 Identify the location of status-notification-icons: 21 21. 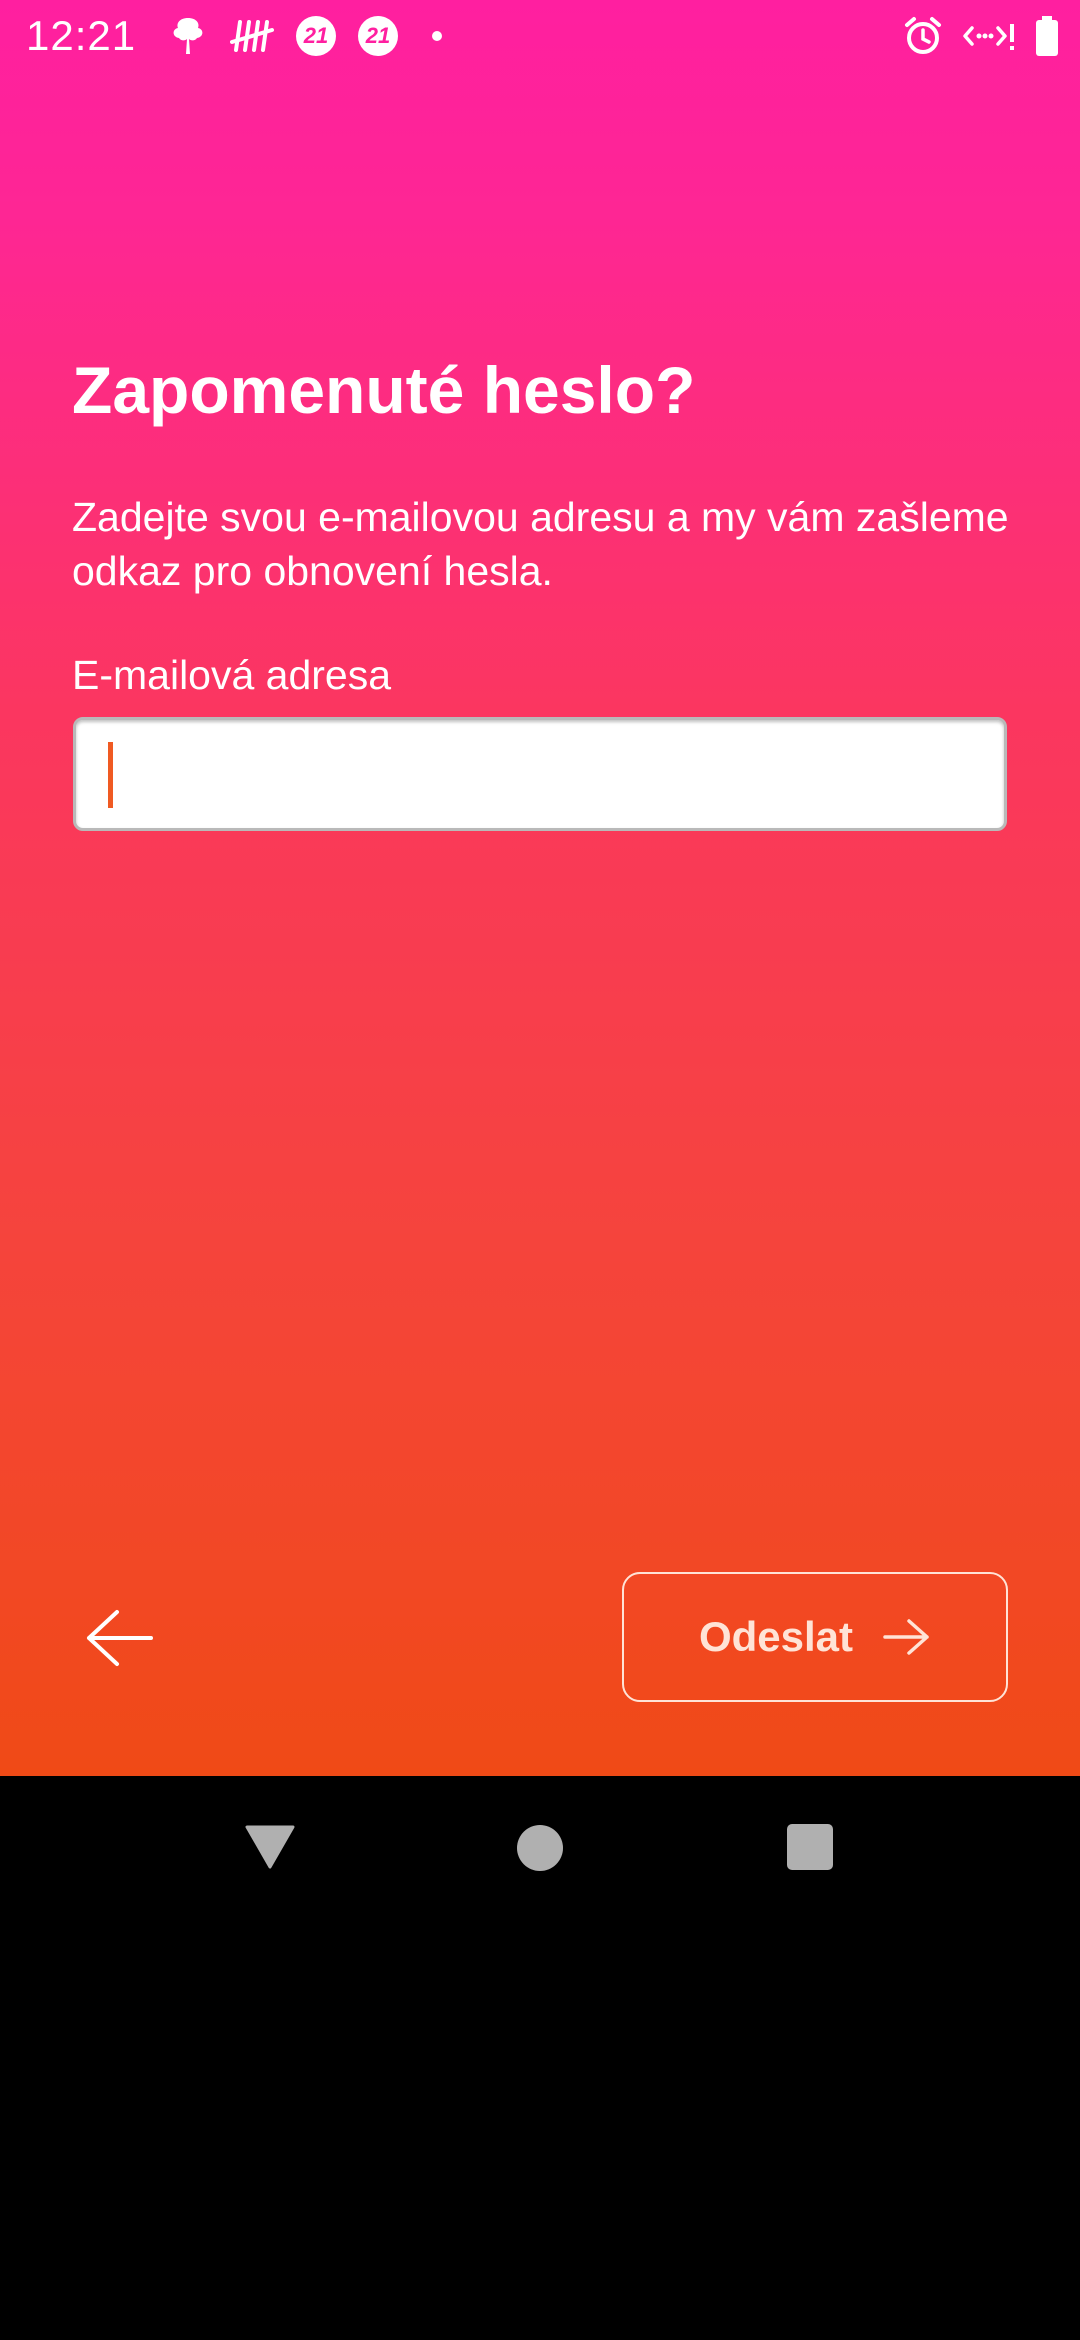
(305, 36).